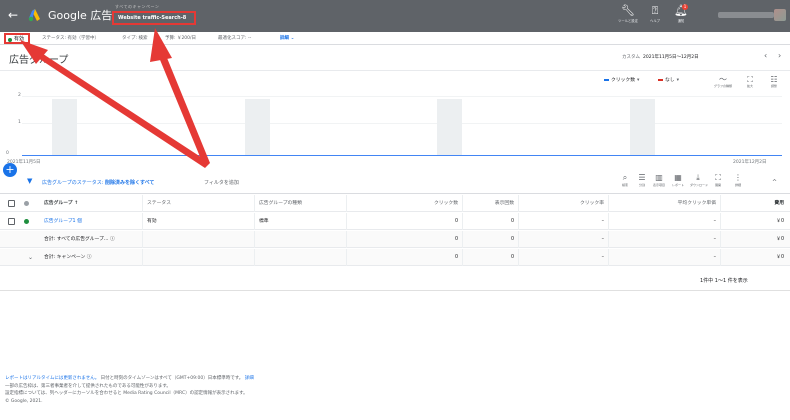 Image resolution: width=790 pixels, height=420 pixels. I want to click on expand-table-button: ⛶ 展開, so click(718, 180).